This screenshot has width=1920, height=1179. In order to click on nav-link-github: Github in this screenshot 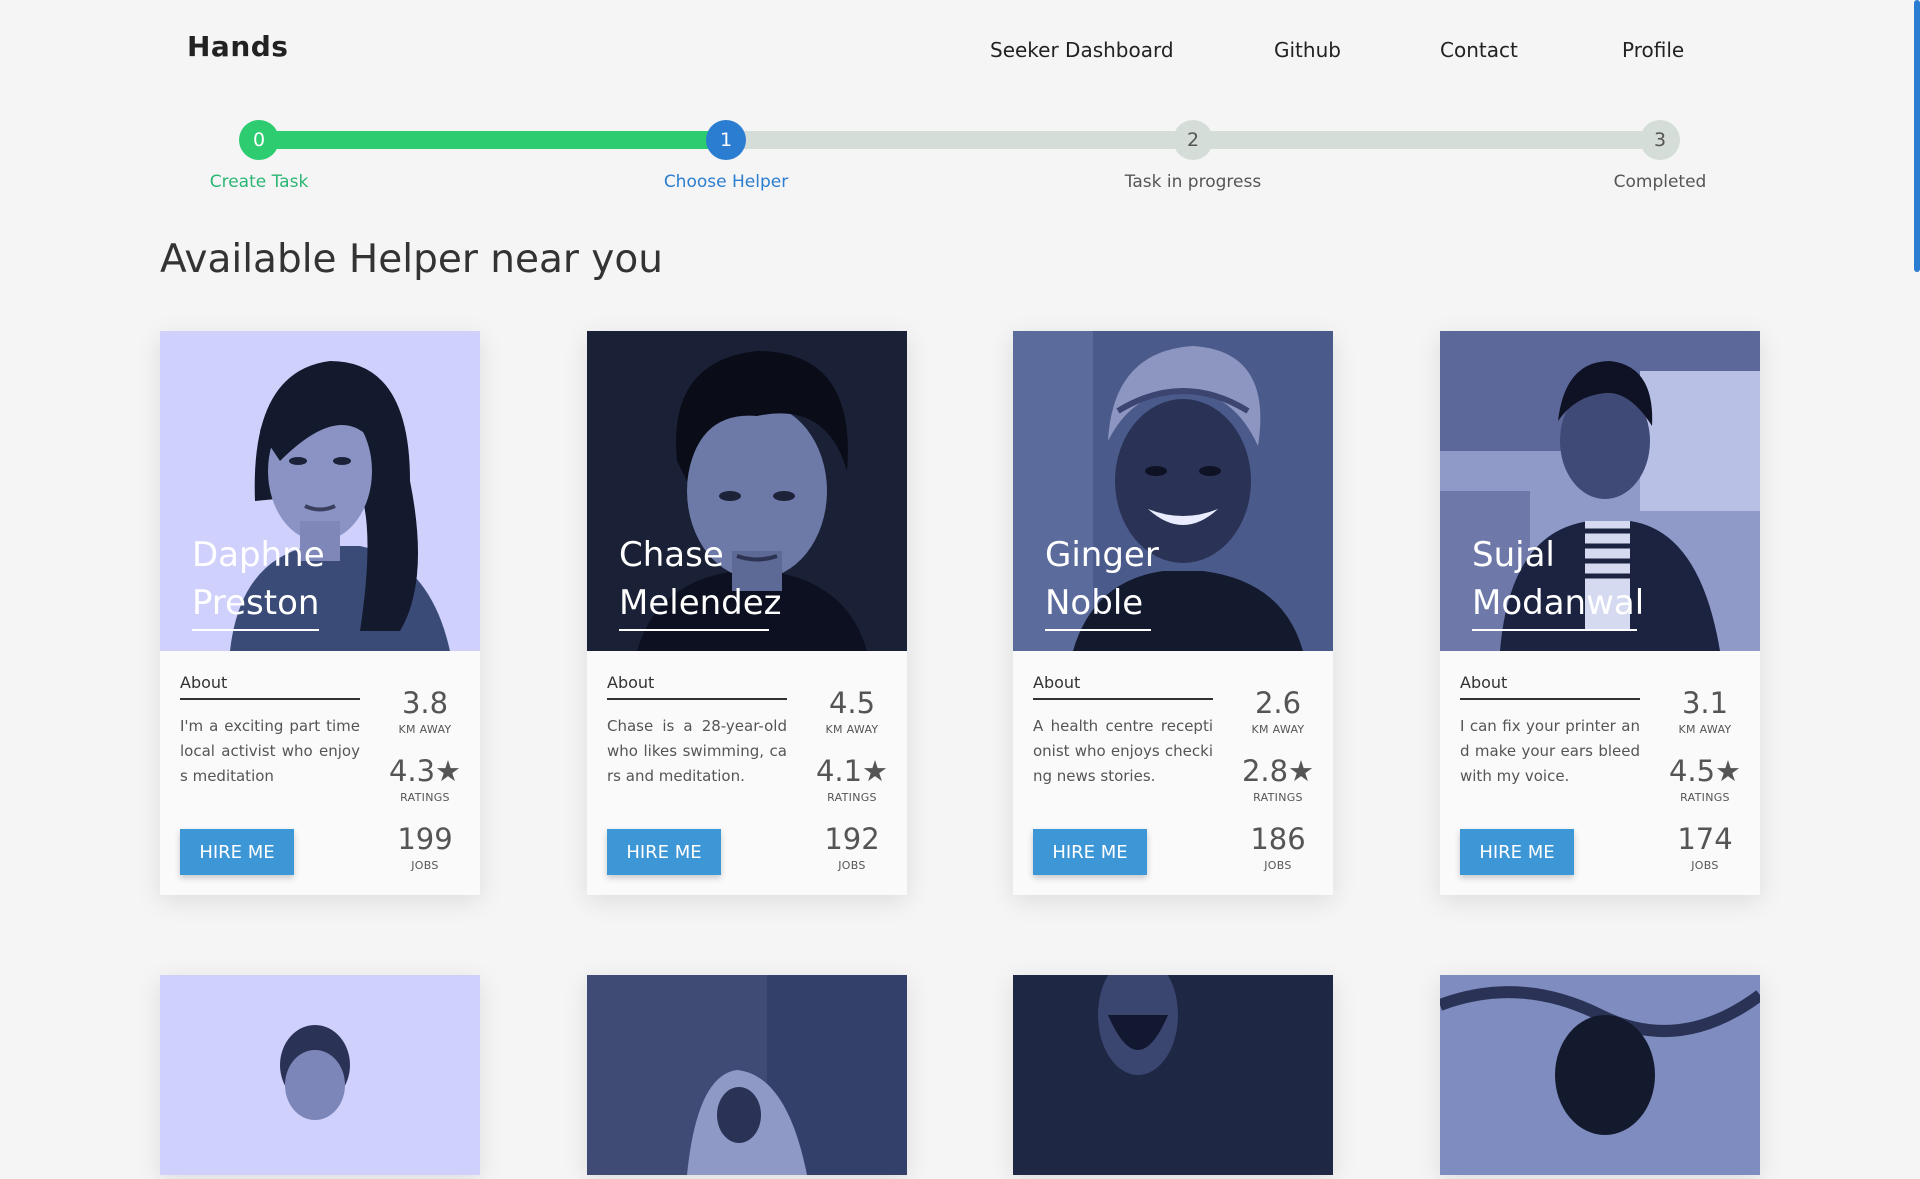, I will do `click(1307, 50)`.